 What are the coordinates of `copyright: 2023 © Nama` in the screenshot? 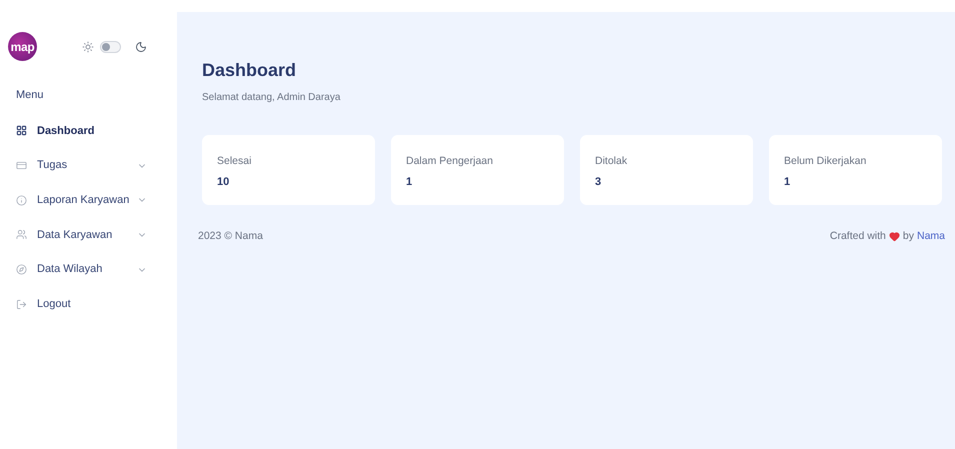 It's located at (230, 236).